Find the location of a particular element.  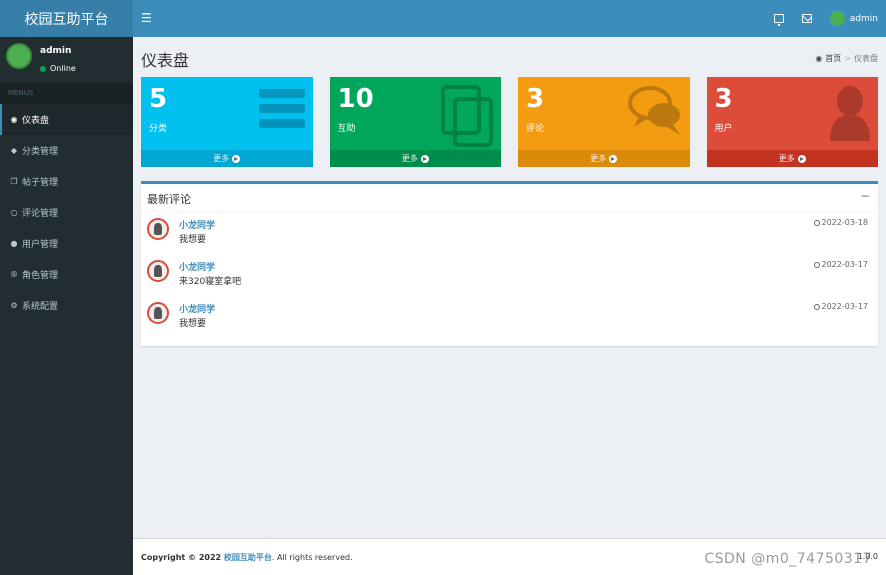

user-status: Online is located at coordinates (58, 68).